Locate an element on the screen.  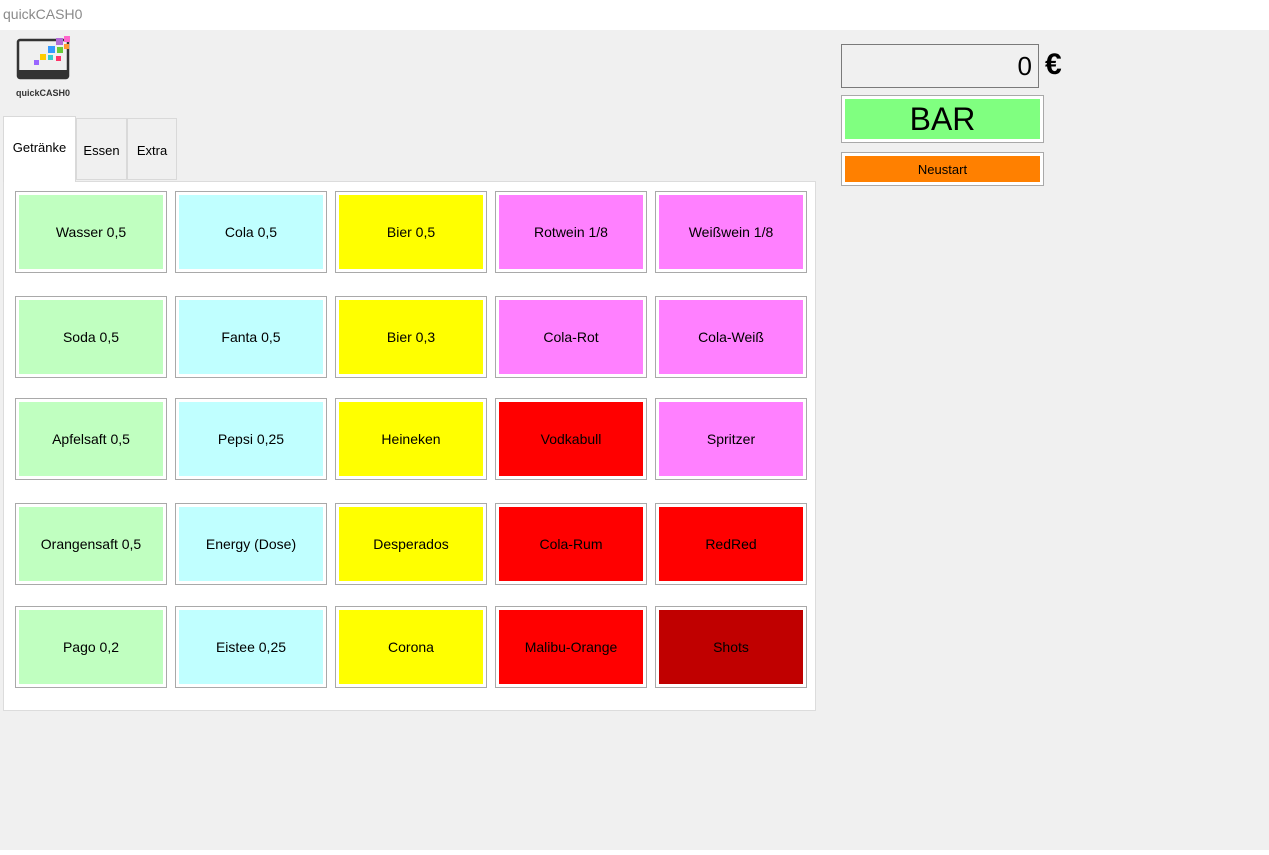
bottom-edge is located at coordinates (634, 852).